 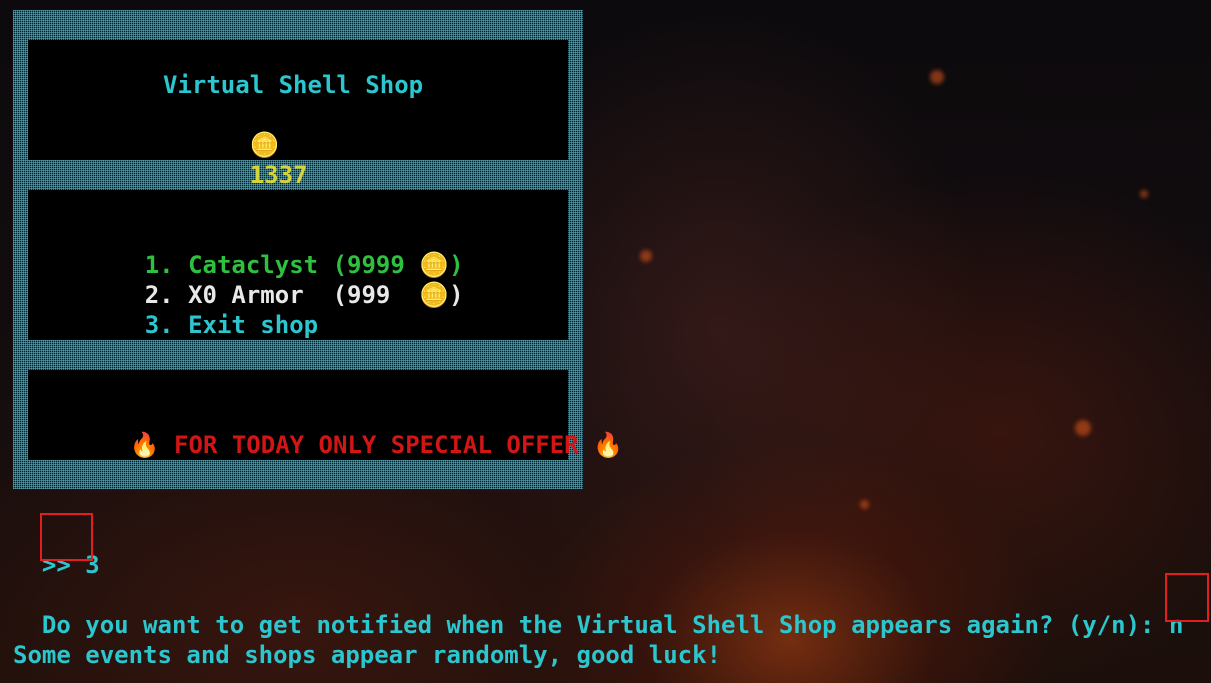 I want to click on menu-item-exit-shop: 3. Exit shop, so click(x=188, y=325).